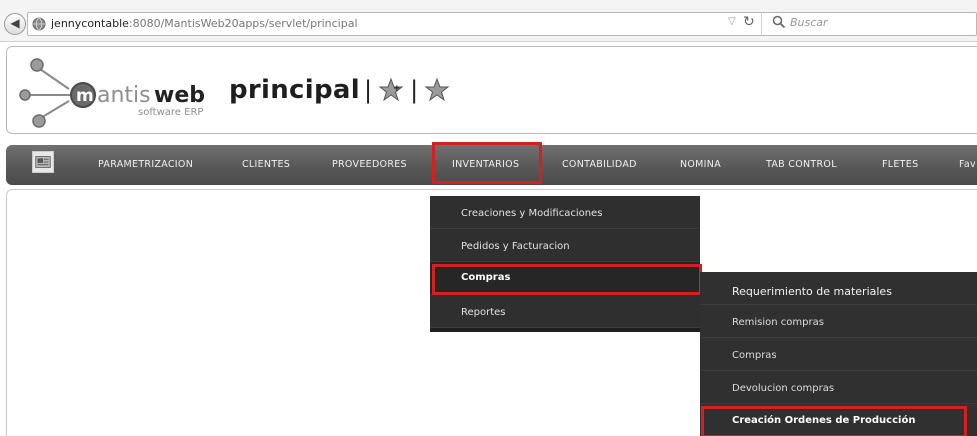 The image size is (977, 436). I want to click on dropdown-item-reportes: Reportes, so click(565, 311).